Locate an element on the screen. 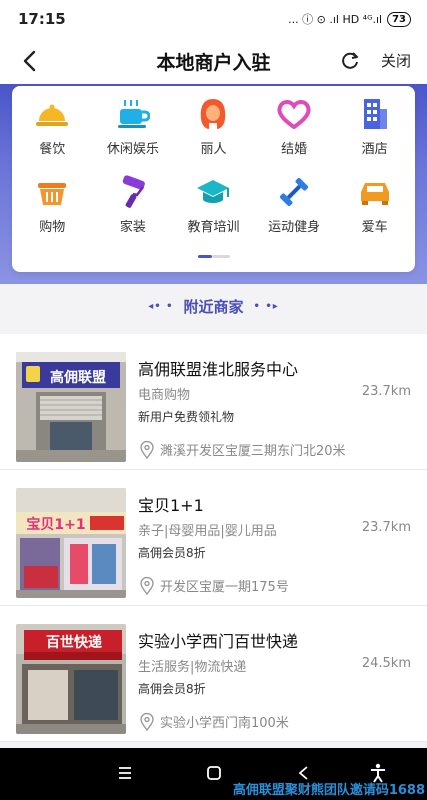  coffee-cup-icon is located at coordinates (133, 114).